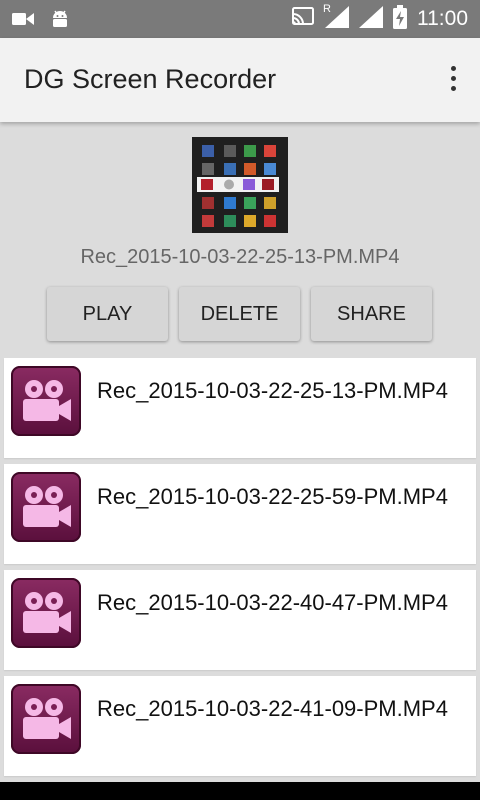 The image size is (480, 800). Describe the element at coordinates (442, 18) in the screenshot. I see `status-time: 11:00` at that location.